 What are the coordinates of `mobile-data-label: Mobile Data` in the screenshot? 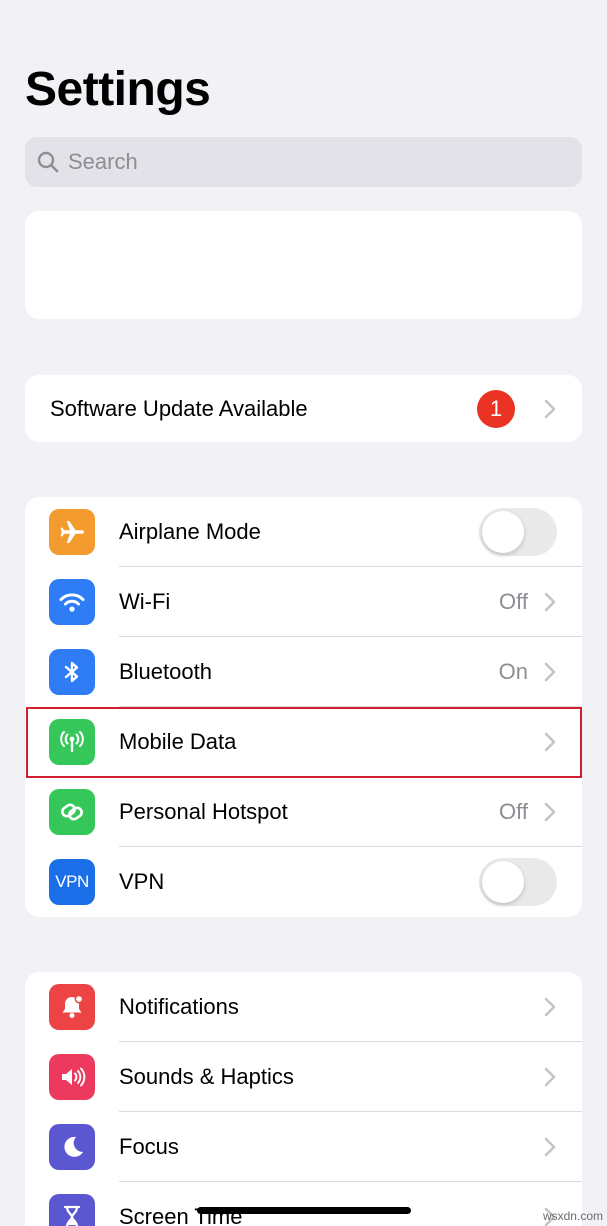 It's located at (178, 741).